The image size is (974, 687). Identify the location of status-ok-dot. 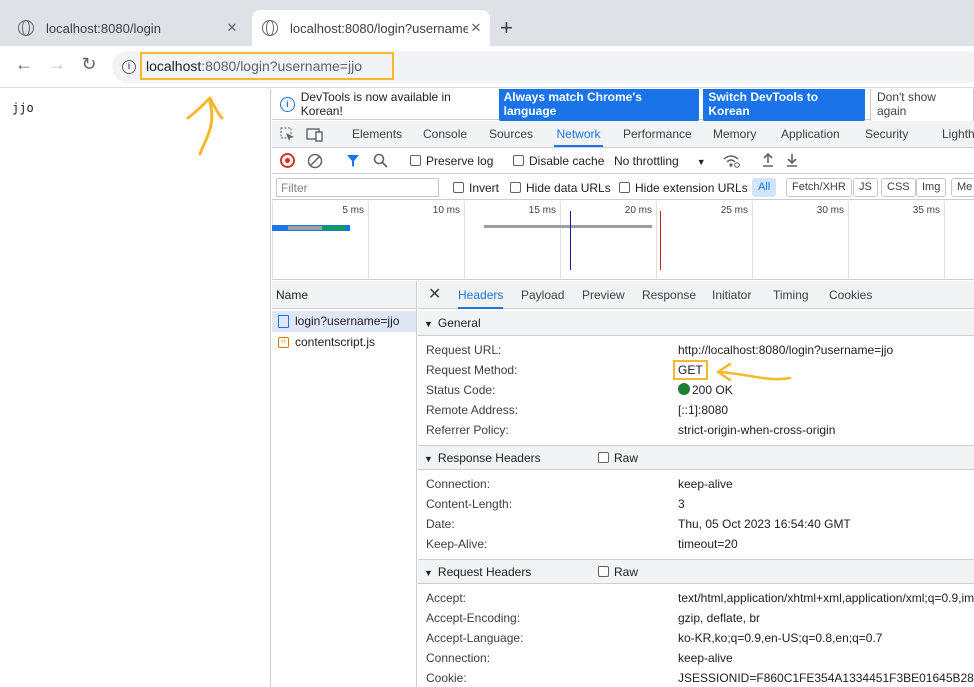
(684, 389).